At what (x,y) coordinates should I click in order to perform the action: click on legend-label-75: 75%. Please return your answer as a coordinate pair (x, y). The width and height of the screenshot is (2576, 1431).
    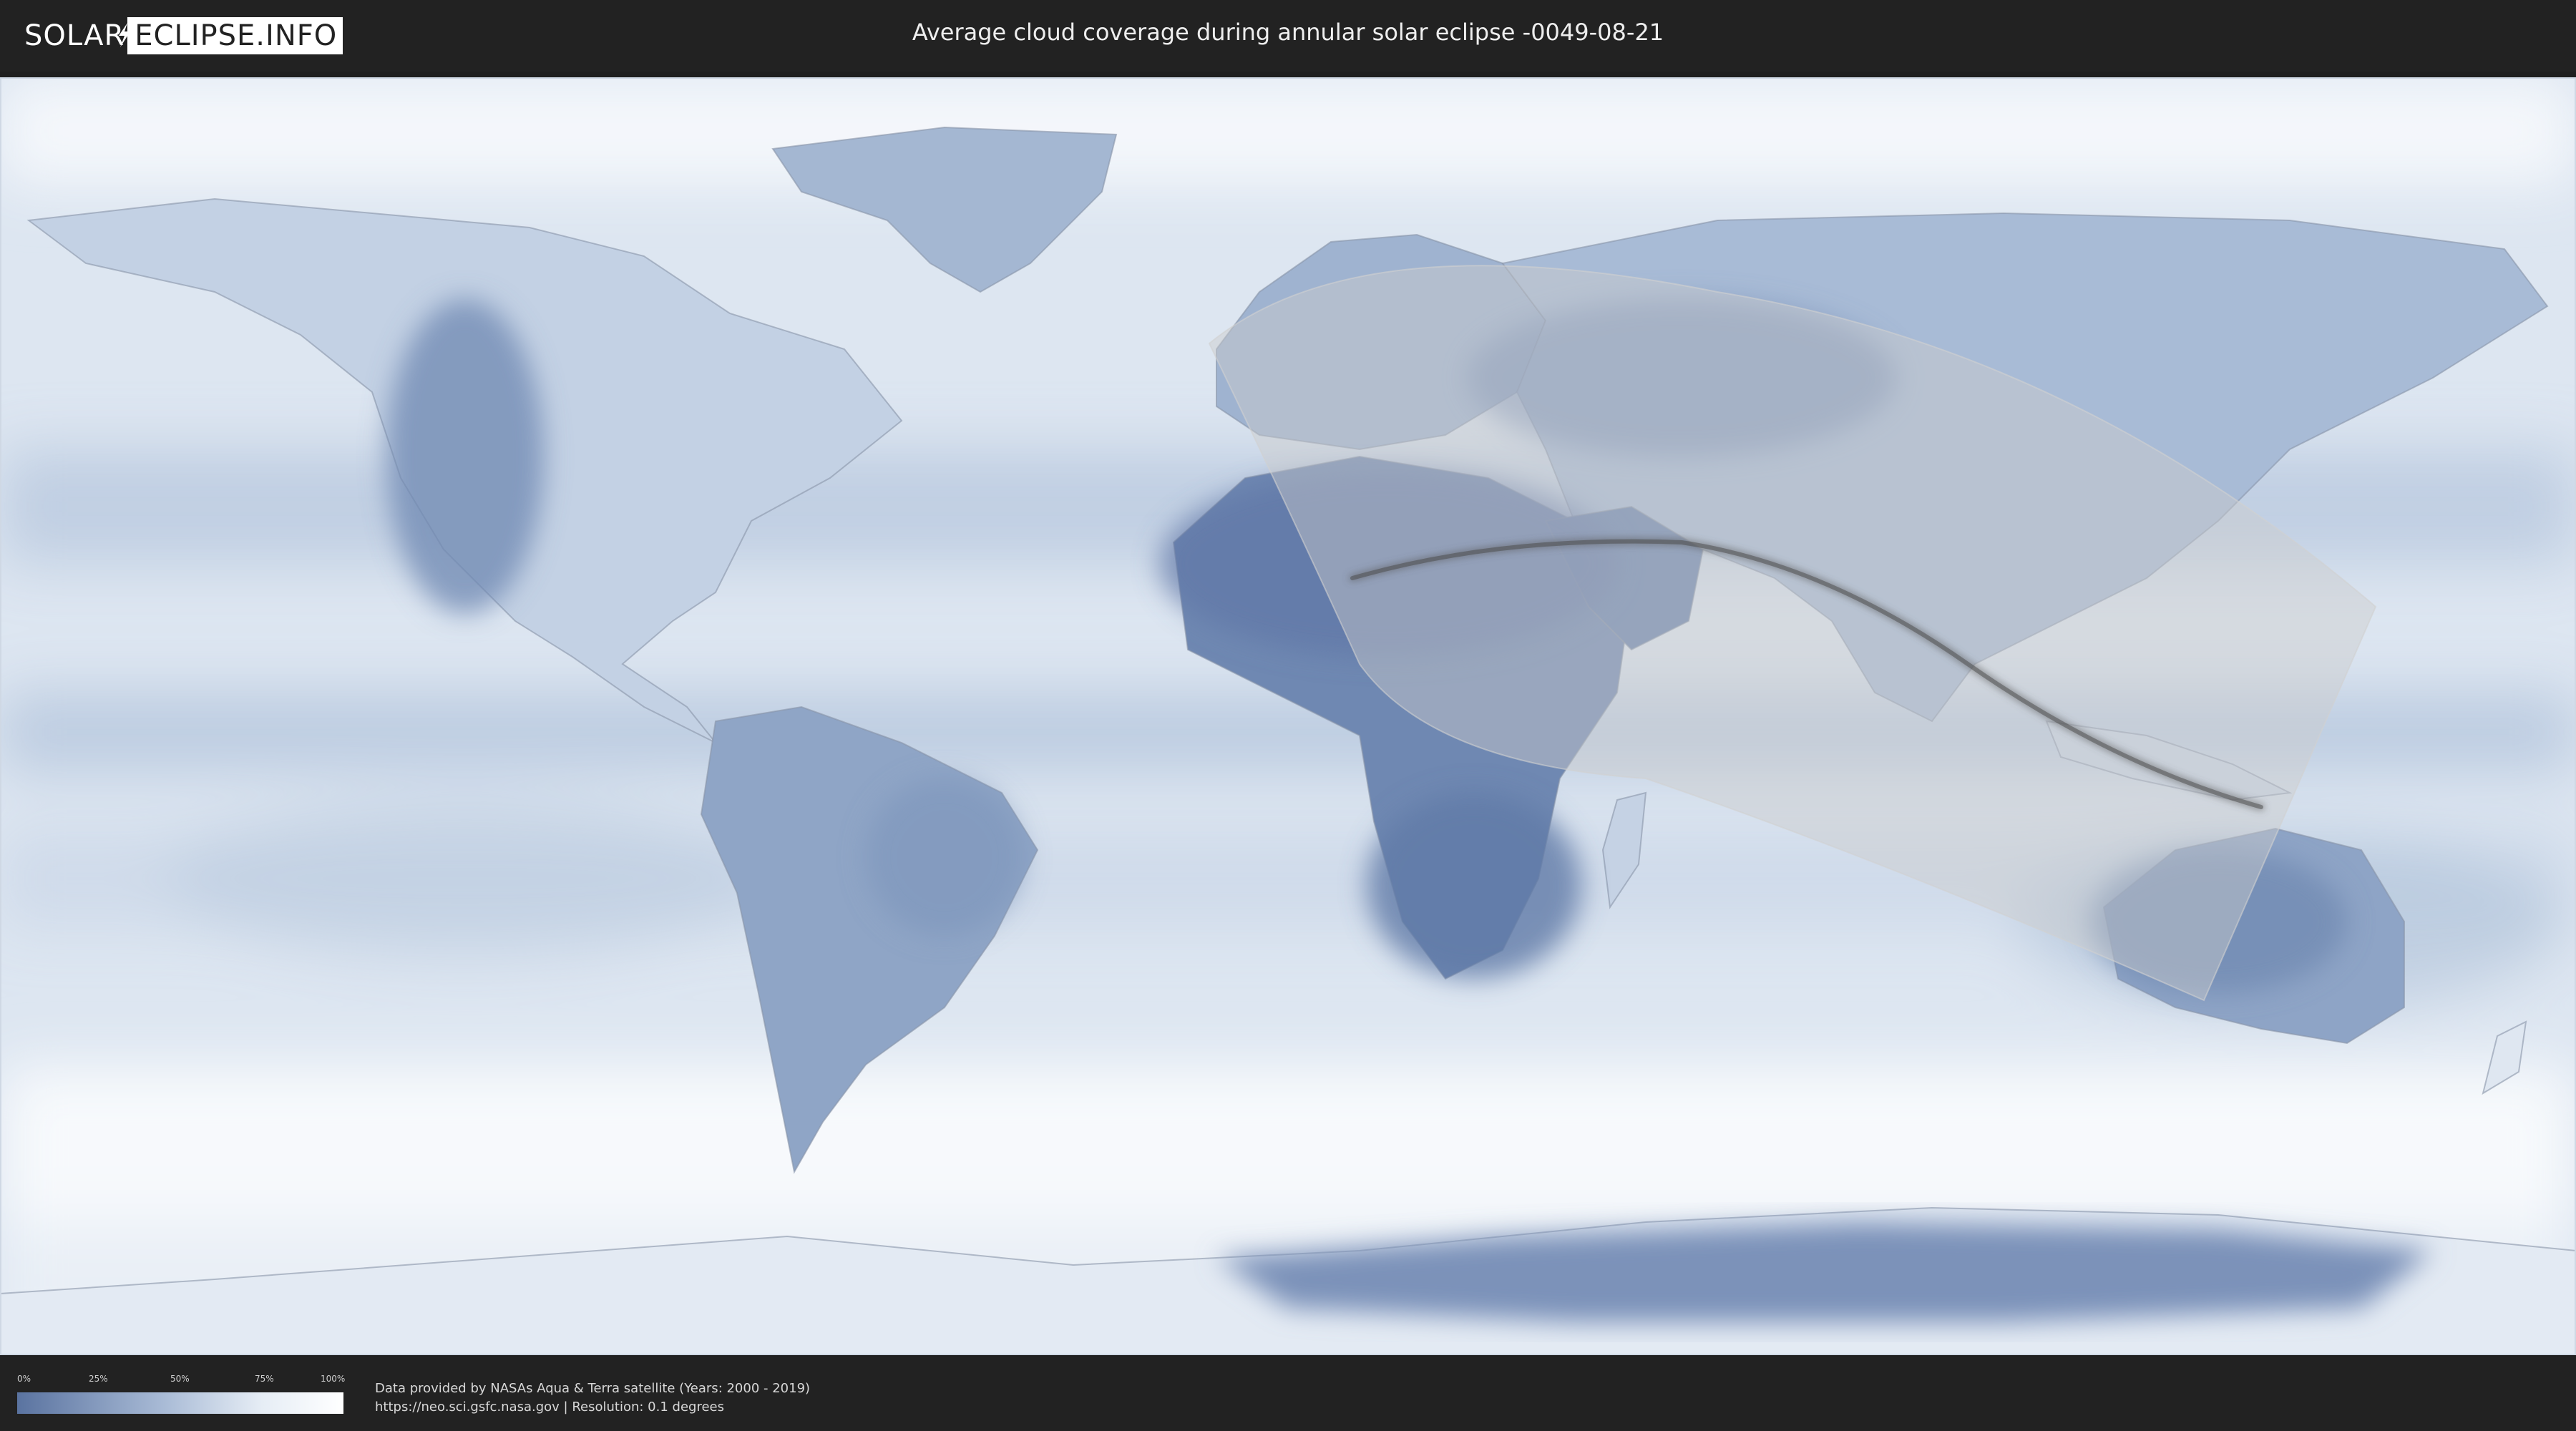
    Looking at the image, I should click on (264, 1379).